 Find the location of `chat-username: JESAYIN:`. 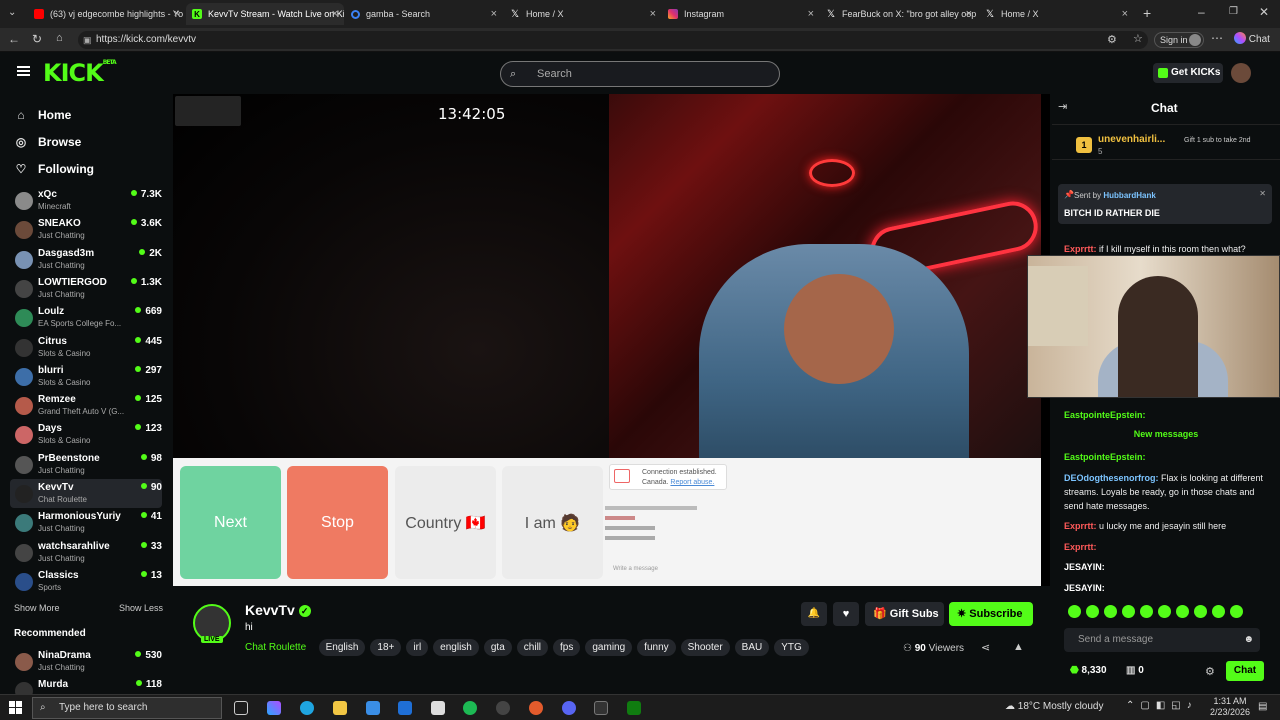

chat-username: JESAYIN: is located at coordinates (1084, 588).